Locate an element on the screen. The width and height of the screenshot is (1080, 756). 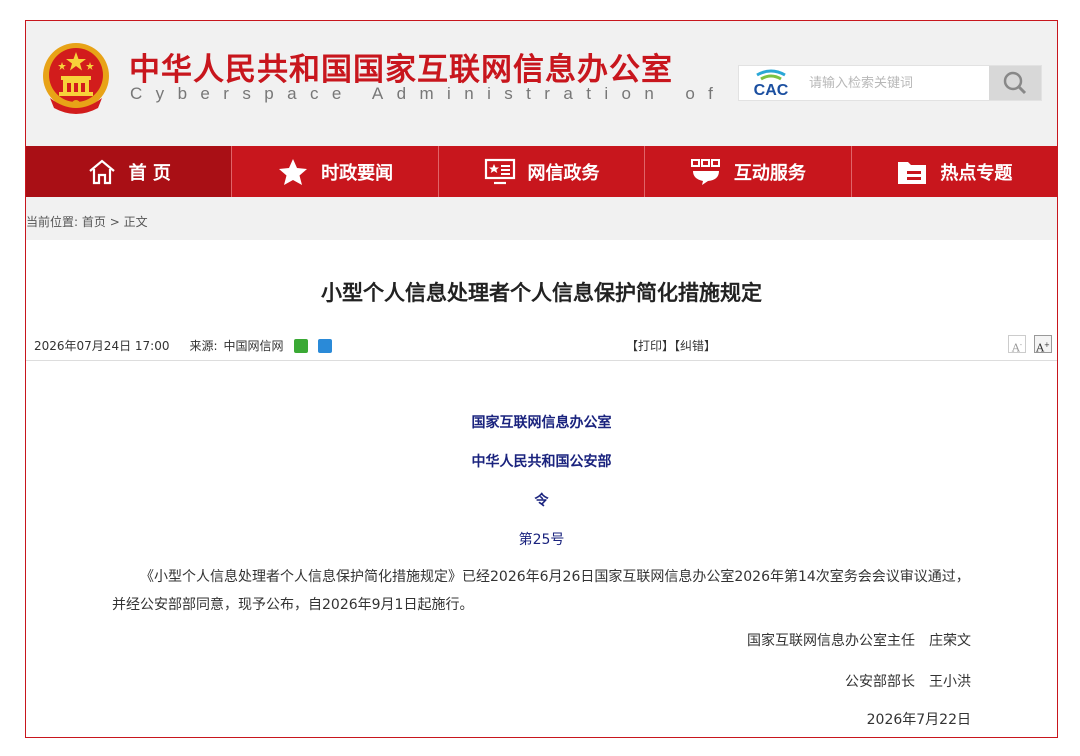
chat-icon is located at coordinates (705, 171).